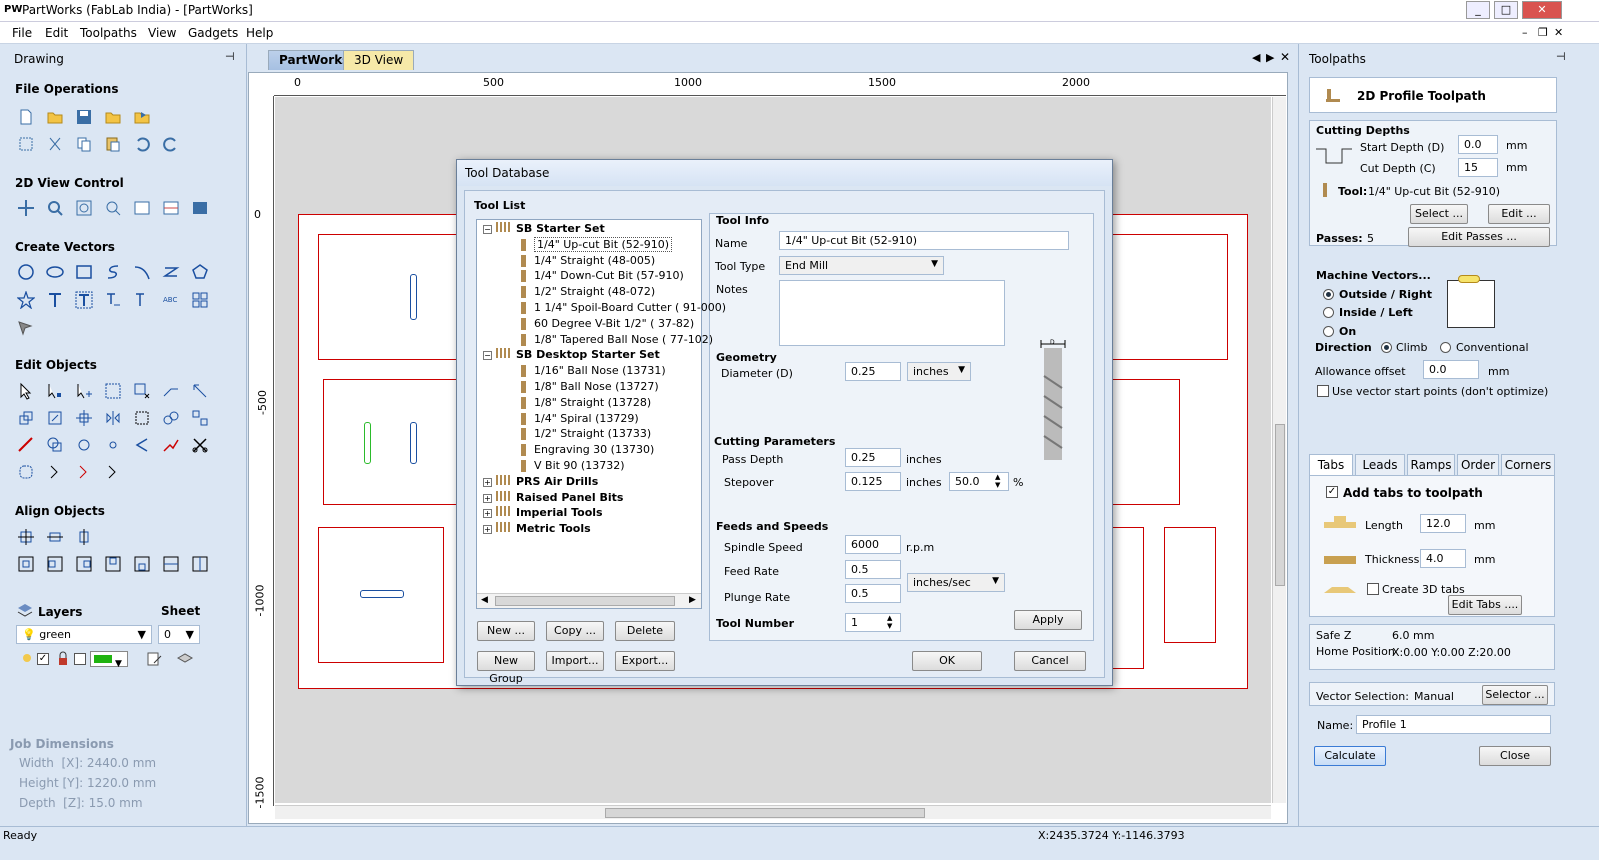  What do you see at coordinates (200, 208) in the screenshot?
I see `view-switch-icon` at bounding box center [200, 208].